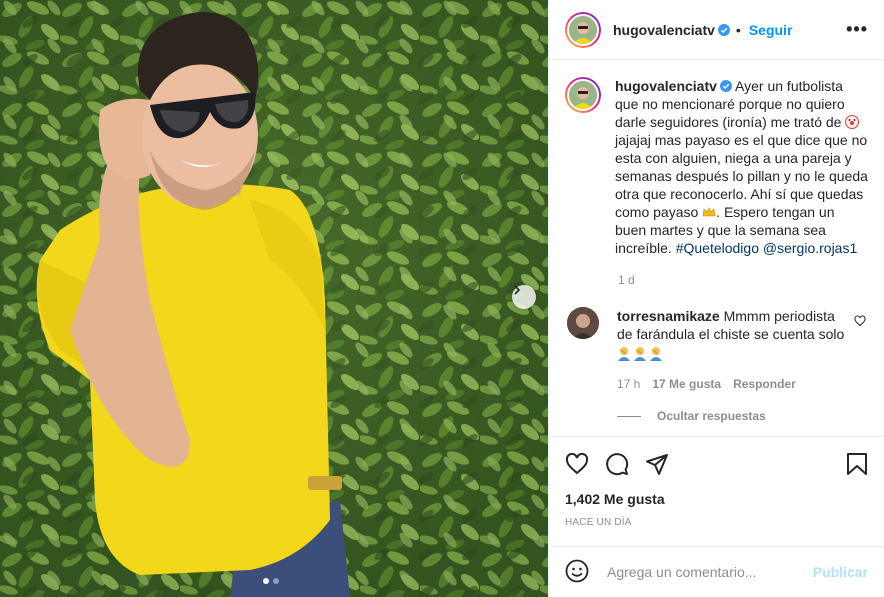  Describe the element at coordinates (775, 212) in the screenshot. I see `caption-line: . Espero tengan un` at that location.